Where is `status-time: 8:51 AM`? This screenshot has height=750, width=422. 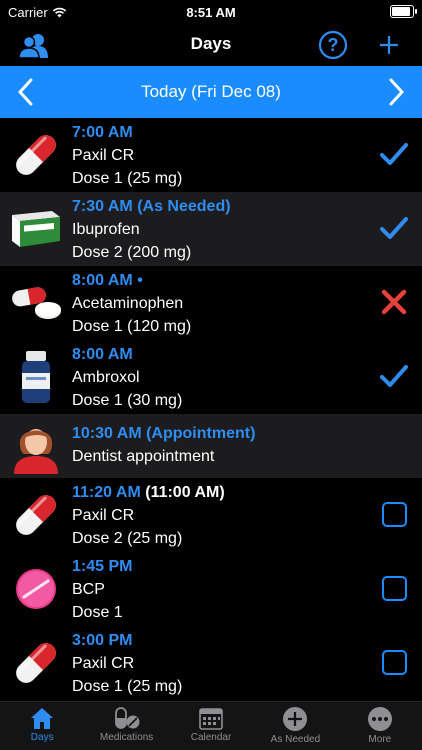 status-time: 8:51 AM is located at coordinates (211, 12).